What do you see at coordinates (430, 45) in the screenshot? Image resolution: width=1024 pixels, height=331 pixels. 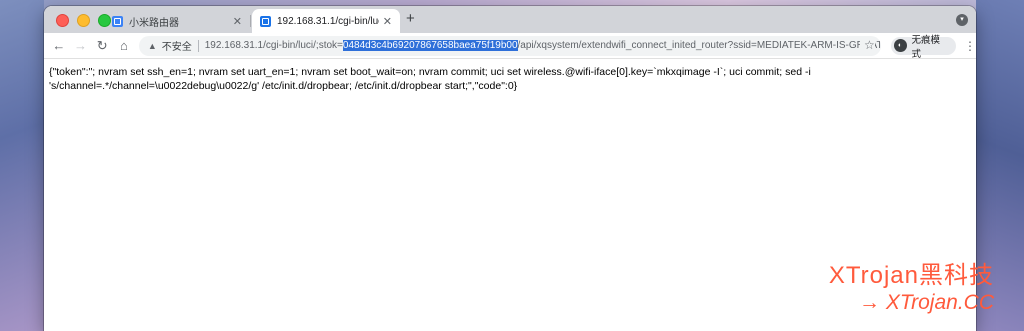 I see `url-selected-token: 0484d3c4b69207867658baea75f19b00` at bounding box center [430, 45].